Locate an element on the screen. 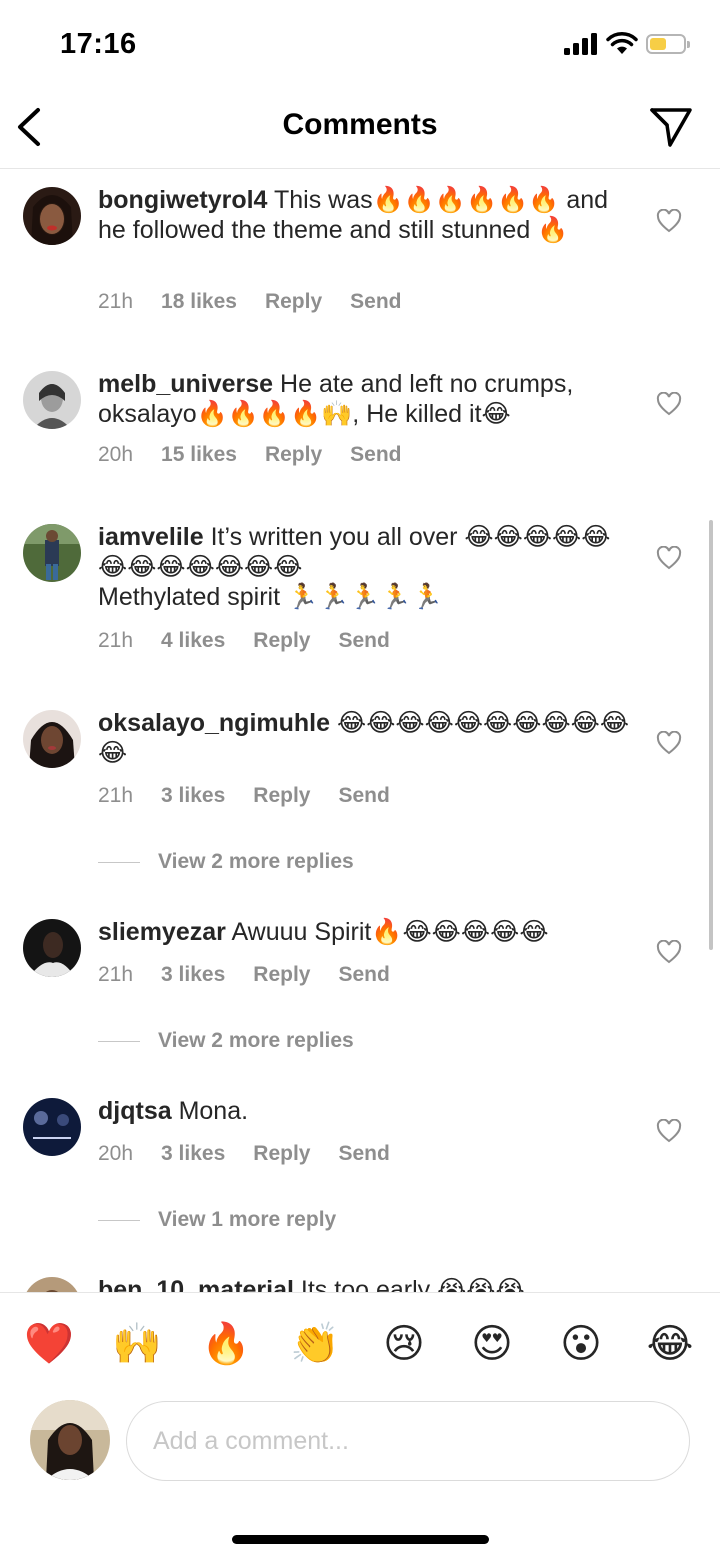 This screenshot has height=1559, width=720. comment-text: ben_10_material Its too early 😭😭😭 is located at coordinates (365, 1283).